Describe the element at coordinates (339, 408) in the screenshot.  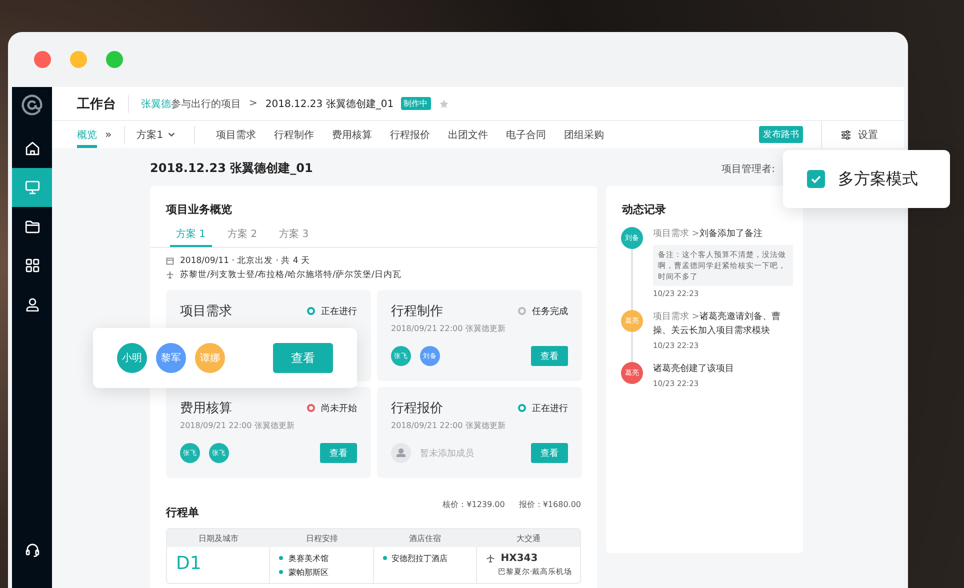
I see `status-label: 尚未开始` at that location.